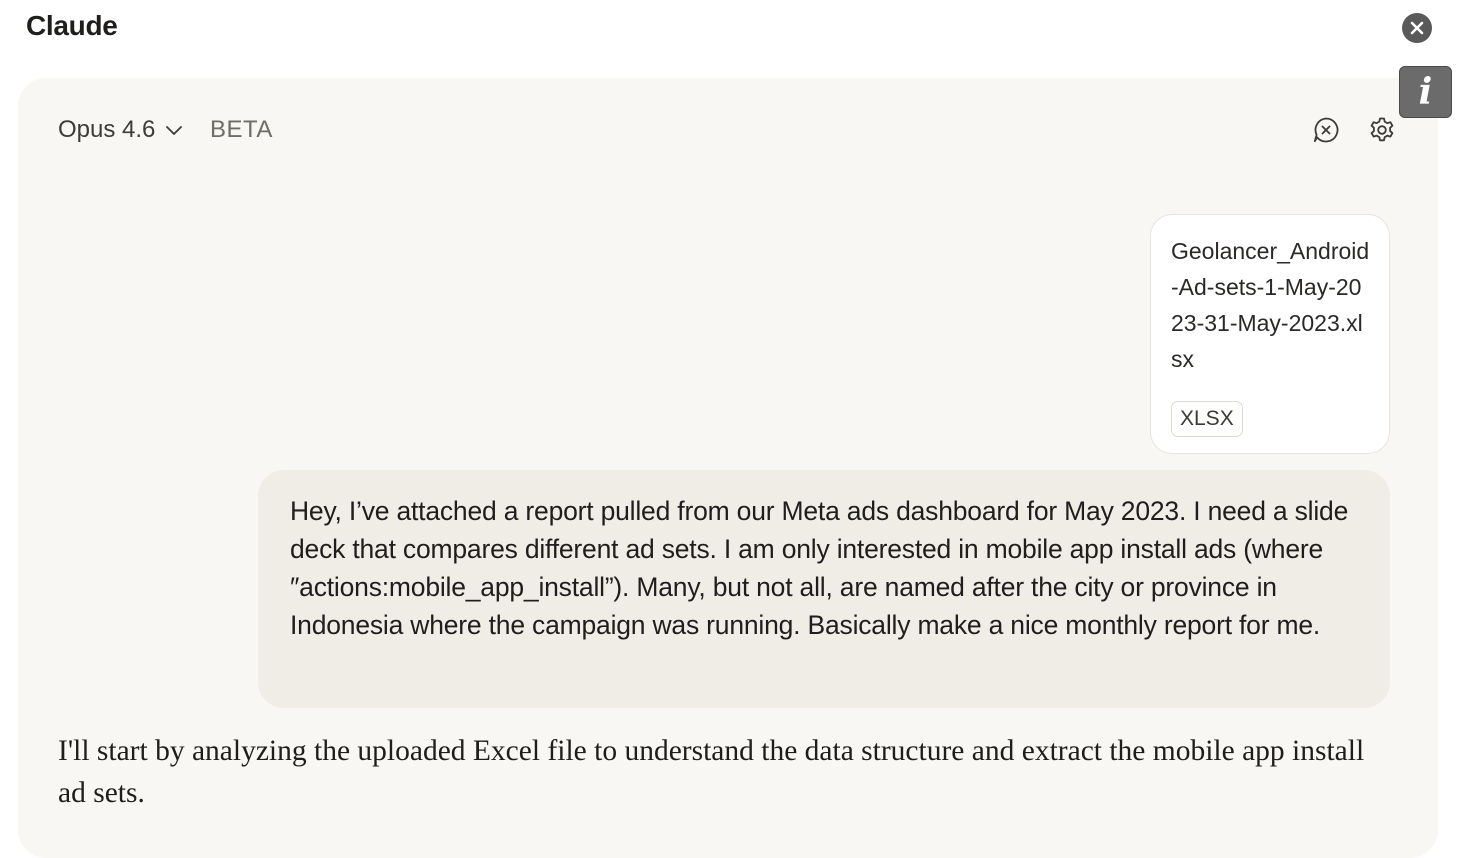 Image resolution: width=1463 pixels, height=858 pixels. I want to click on model-selector: Opus 4.6, so click(120, 130).